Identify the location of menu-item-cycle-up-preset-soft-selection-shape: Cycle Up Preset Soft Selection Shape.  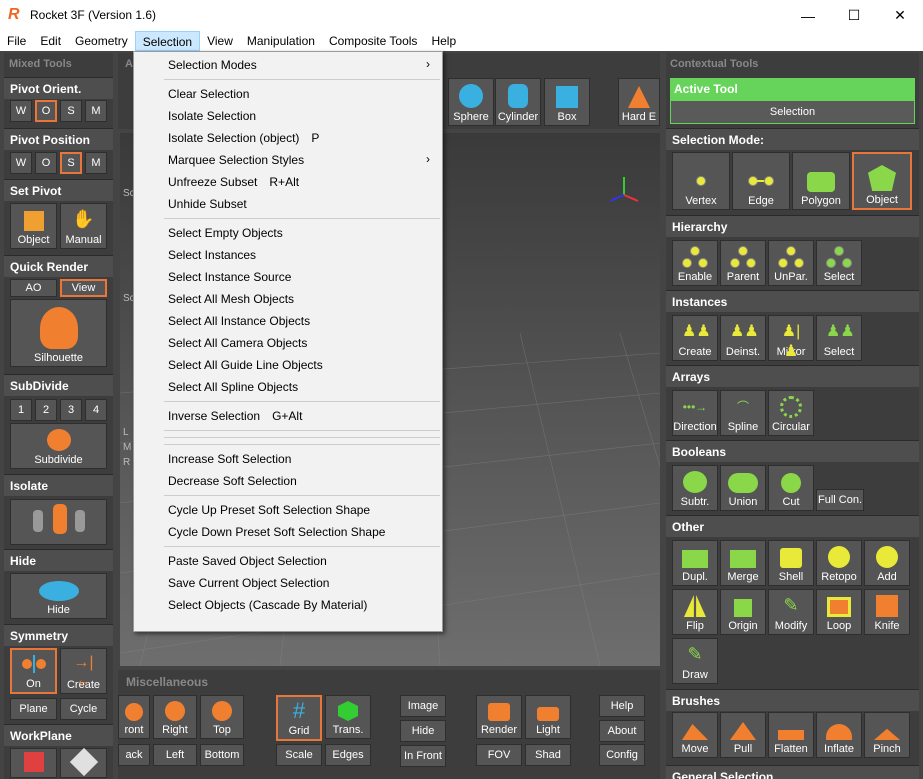
(303, 510).